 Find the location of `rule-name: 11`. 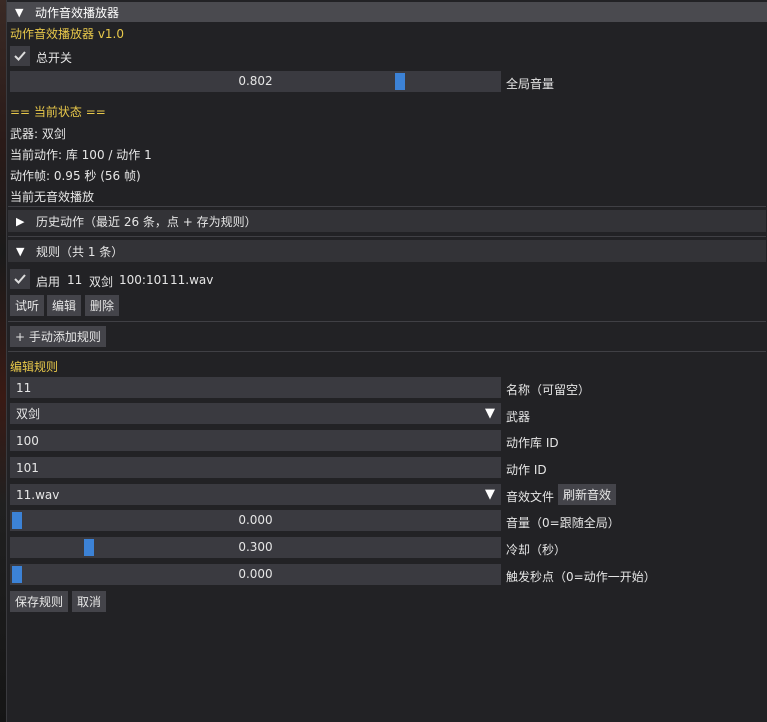

rule-name: 11 is located at coordinates (75, 280).